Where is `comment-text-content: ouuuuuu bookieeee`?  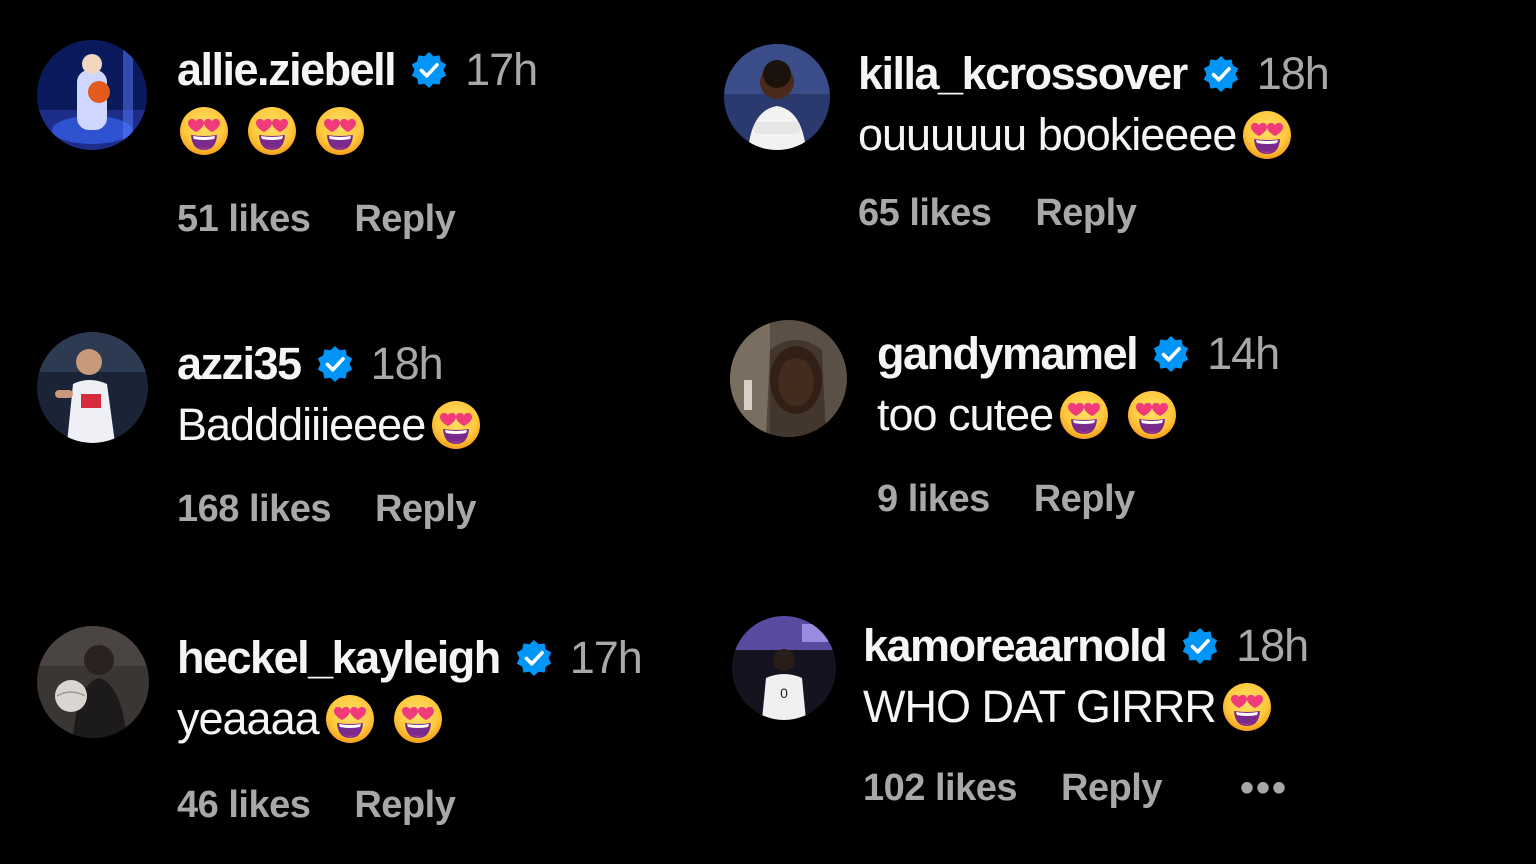 comment-text-content: ouuuuuu bookieeee is located at coordinates (1047, 134).